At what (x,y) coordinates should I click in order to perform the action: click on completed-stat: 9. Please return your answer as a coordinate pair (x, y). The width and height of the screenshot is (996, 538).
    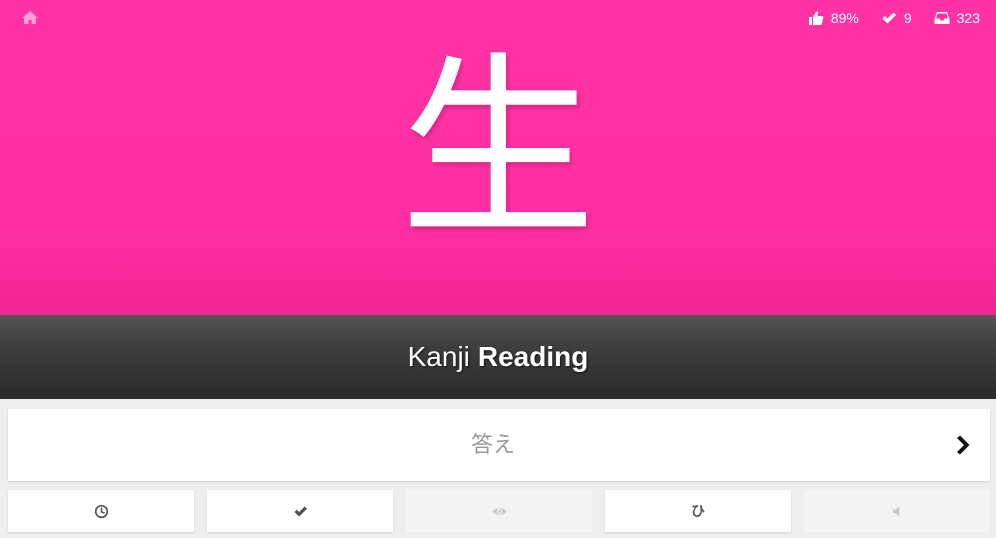
    Looking at the image, I should click on (896, 18).